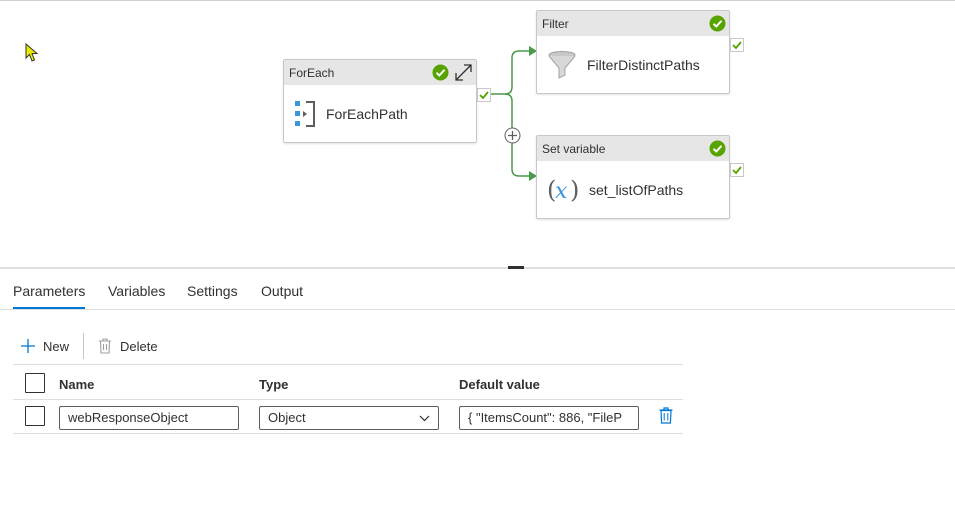 The image size is (955, 512). What do you see at coordinates (212, 296) in the screenshot?
I see `tab-settings: Settings` at bounding box center [212, 296].